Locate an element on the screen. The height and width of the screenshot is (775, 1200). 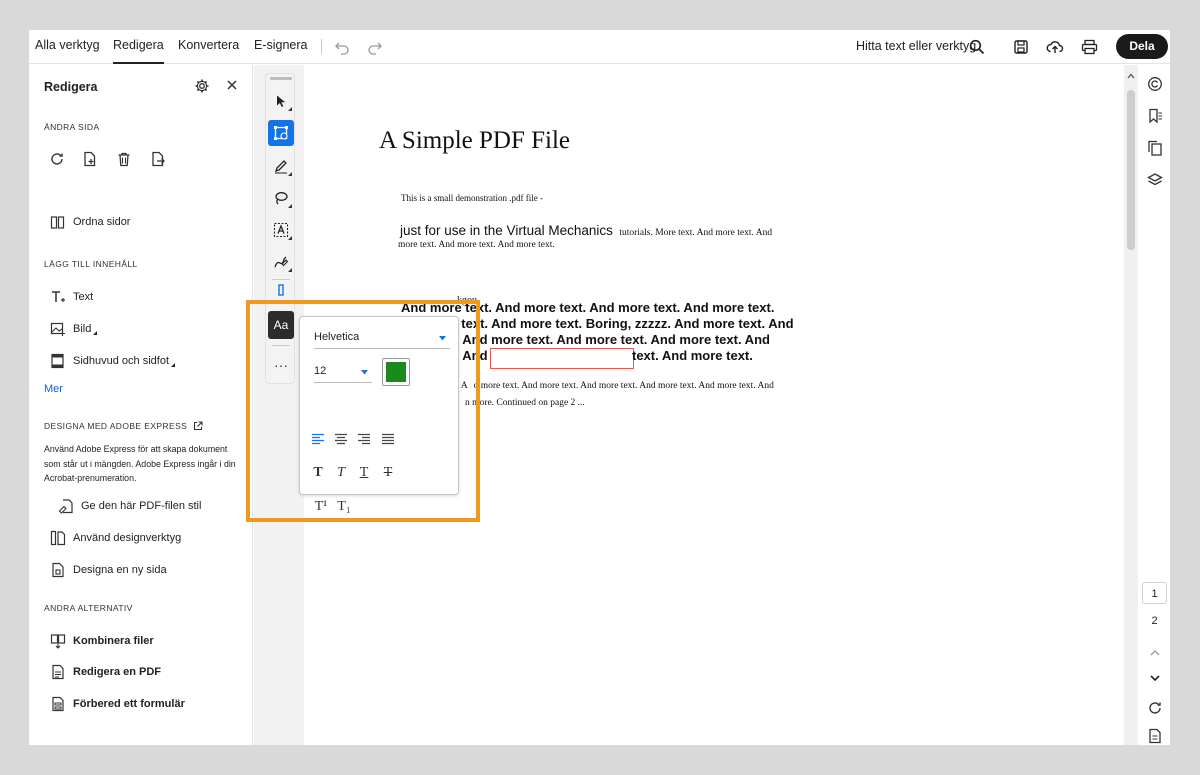
pages-icon is located at coordinates (1155, 148).